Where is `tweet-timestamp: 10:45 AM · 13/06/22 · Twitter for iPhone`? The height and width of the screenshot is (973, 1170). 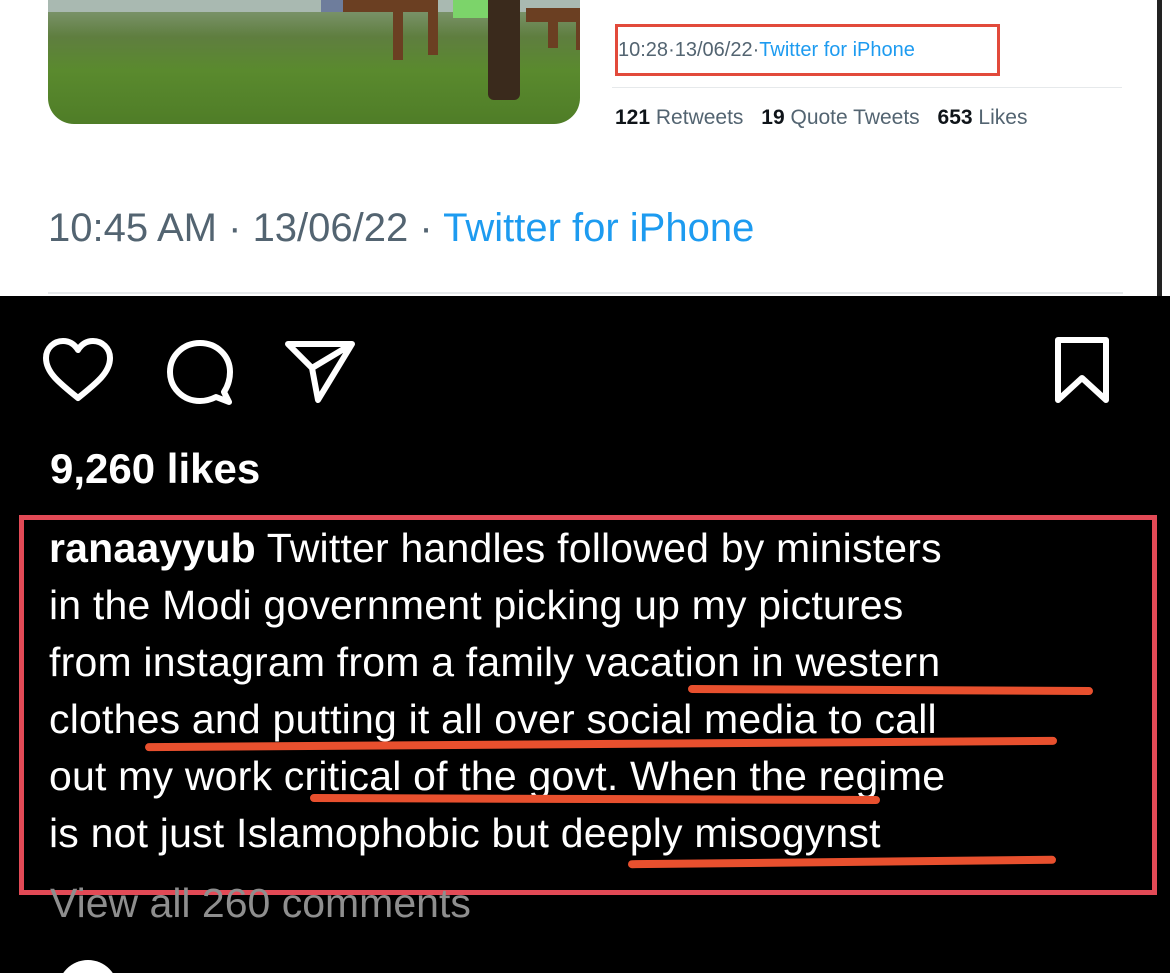
tweet-timestamp: 10:45 AM · 13/06/22 · Twitter for iPhone is located at coordinates (401, 228).